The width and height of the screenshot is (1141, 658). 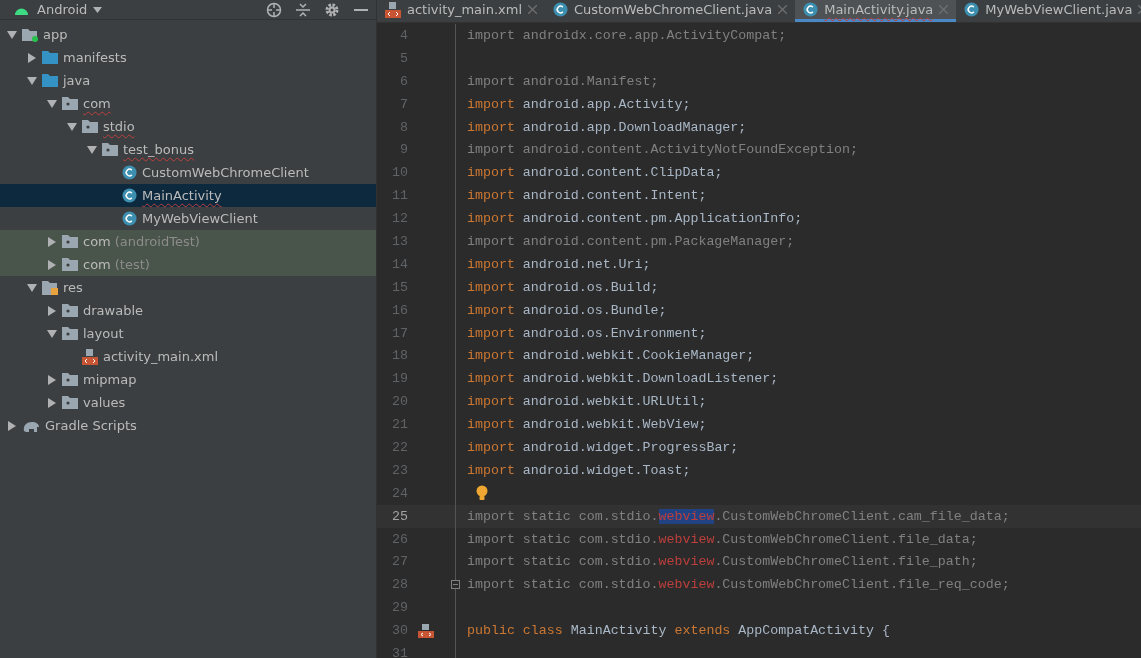 I want to click on code-line: import android.content.ActivityNotFoundException;, so click(x=662, y=150).